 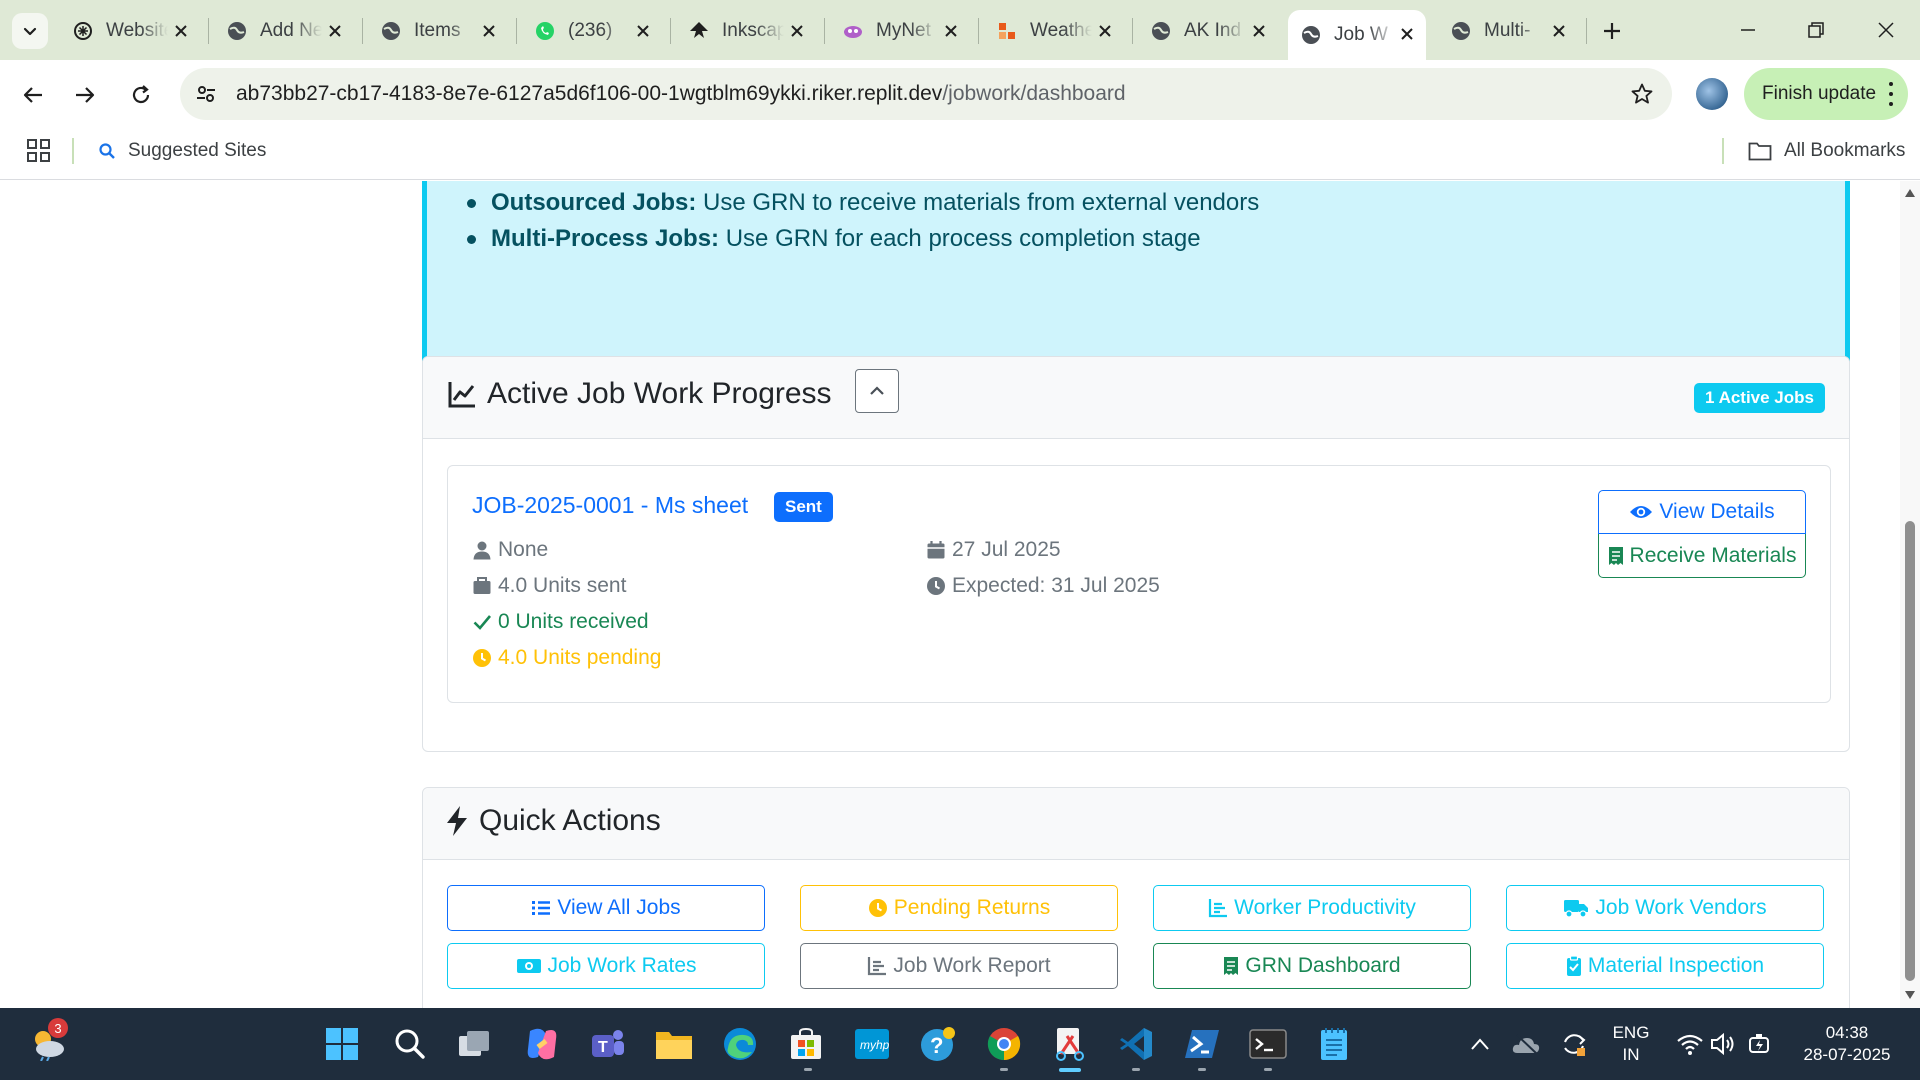 What do you see at coordinates (474, 1044) in the screenshot?
I see `task-view-icon` at bounding box center [474, 1044].